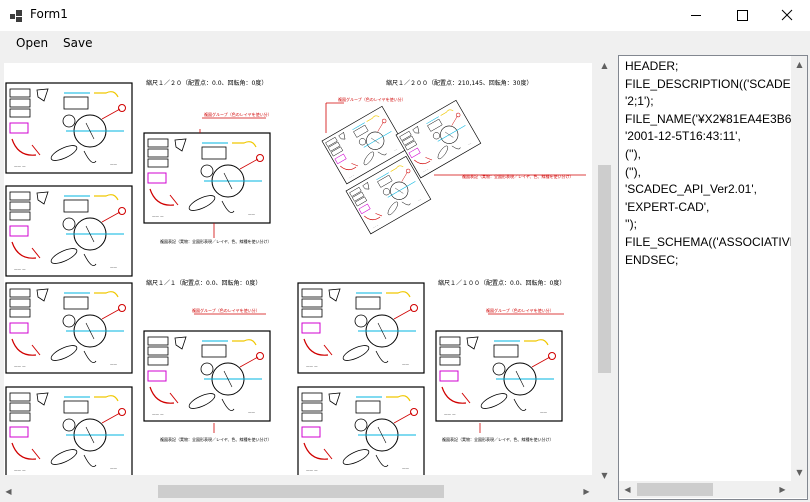 The image size is (810, 502). I want to click on output-line: '2;1');, so click(639, 101).